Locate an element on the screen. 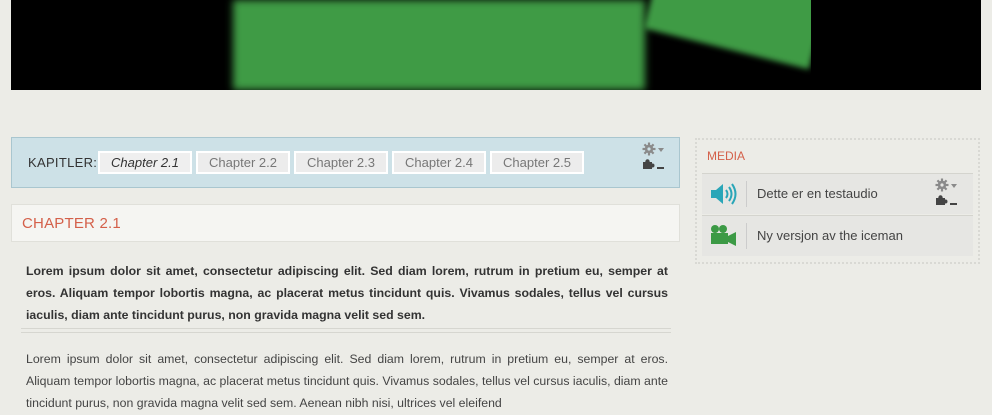  chapter-header: CHAPTER 2.1 is located at coordinates (345, 223).